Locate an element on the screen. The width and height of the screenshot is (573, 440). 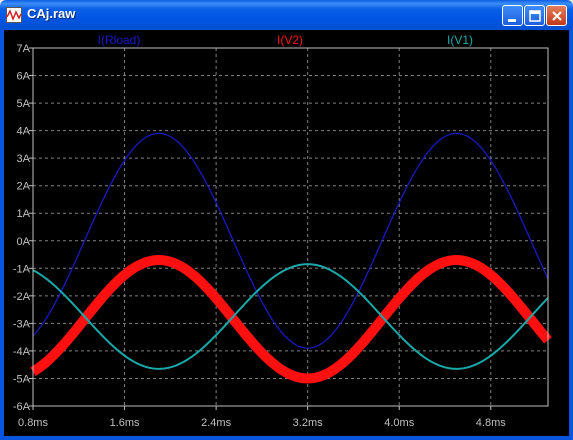
x-tick-label: 4.0ms is located at coordinates (399, 423).